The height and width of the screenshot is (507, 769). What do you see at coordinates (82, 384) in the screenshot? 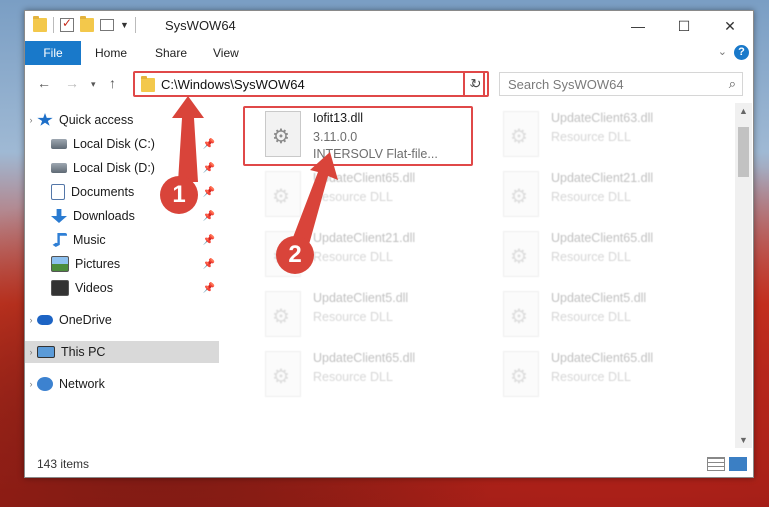
I see `sidebar-item-label: Network` at bounding box center [82, 384].